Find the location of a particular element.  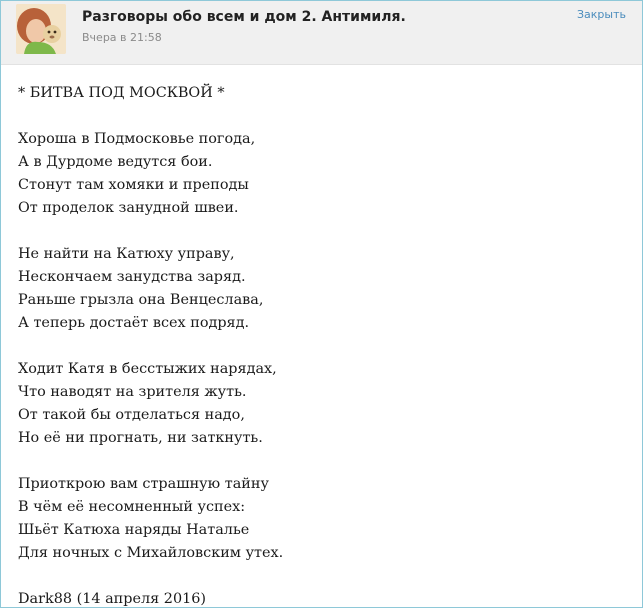

poem-line: Для ночных с Михайловским утех. is located at coordinates (151, 553).